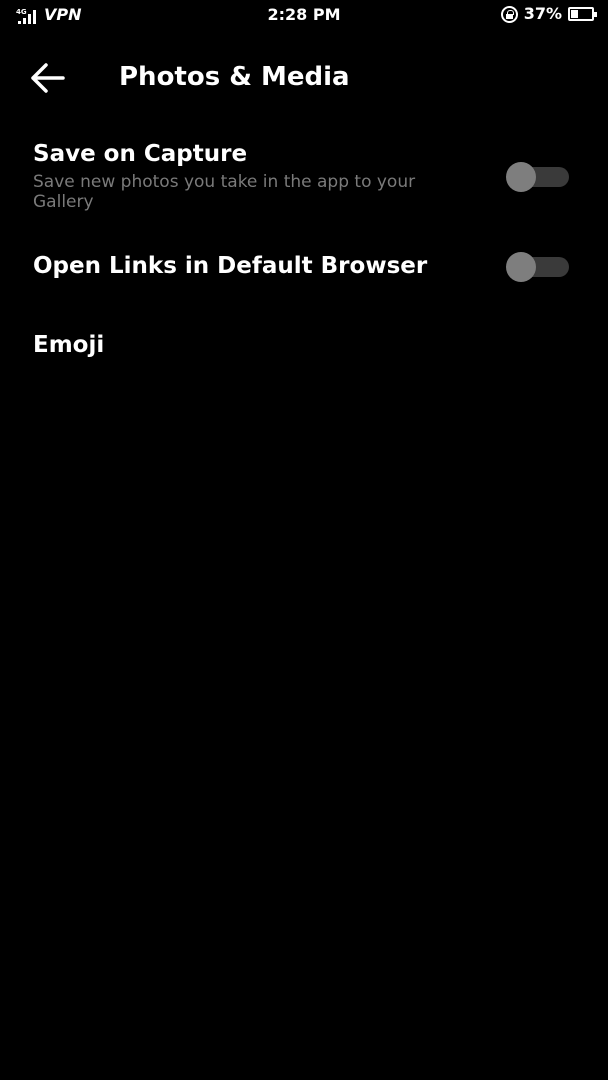 This screenshot has height=1080, width=608. Describe the element at coordinates (582, 14) in the screenshot. I see `battery-icon` at that location.